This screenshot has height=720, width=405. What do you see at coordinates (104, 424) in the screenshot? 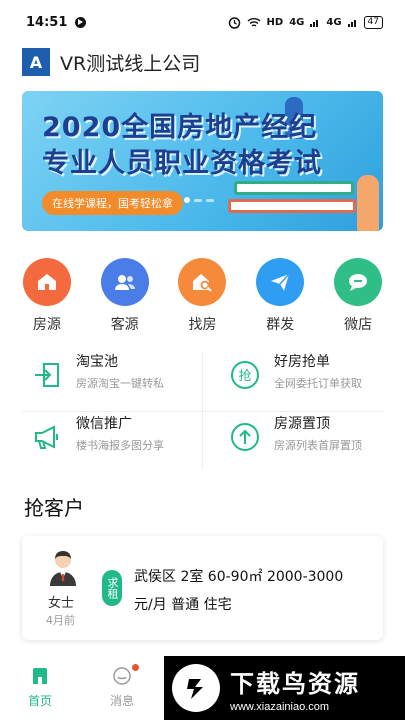
I see `feature-title: 微信推广` at bounding box center [104, 424].